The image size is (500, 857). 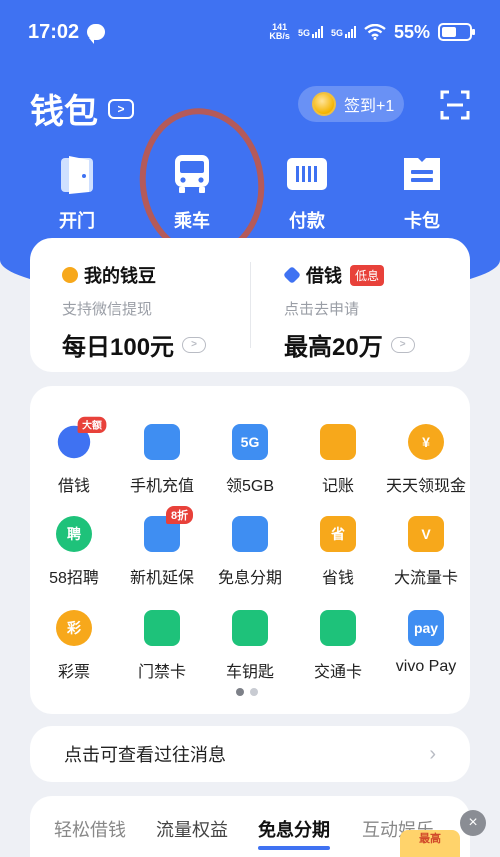 I want to click on chevron-right-icon: ›, so click(x=432, y=753).